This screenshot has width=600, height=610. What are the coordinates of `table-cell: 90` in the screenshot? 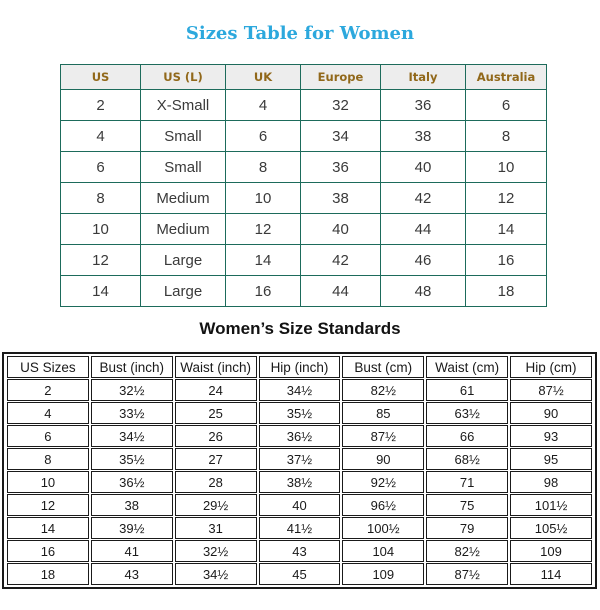 It's located at (383, 459).